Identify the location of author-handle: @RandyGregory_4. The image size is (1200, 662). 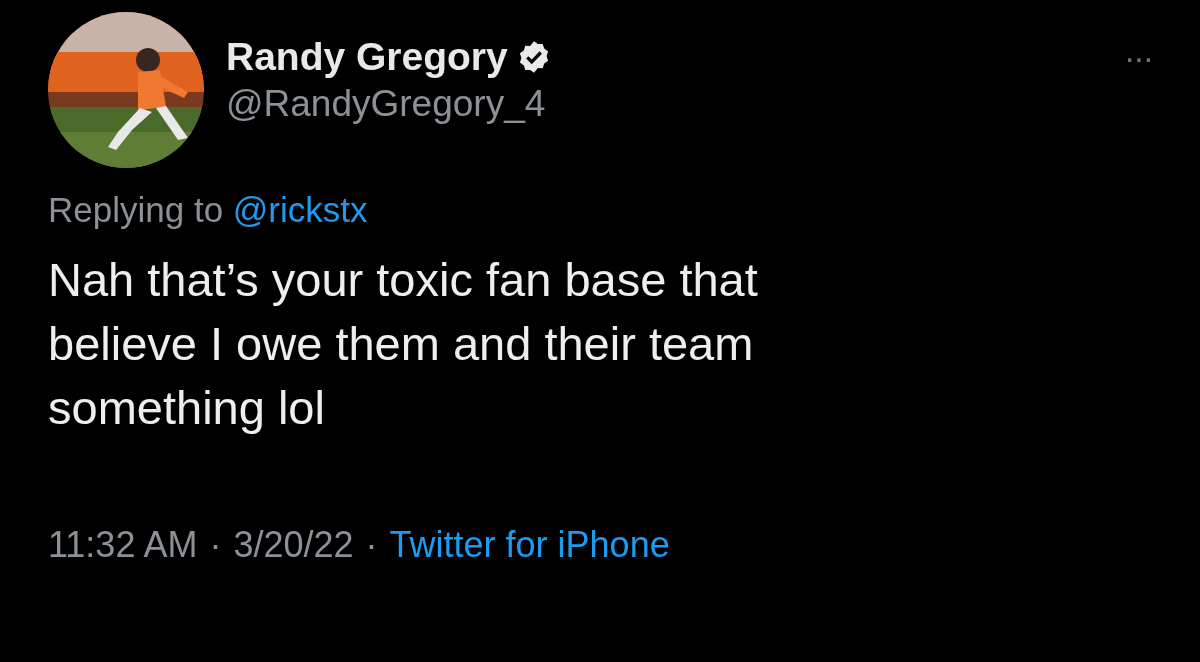
(389, 104).